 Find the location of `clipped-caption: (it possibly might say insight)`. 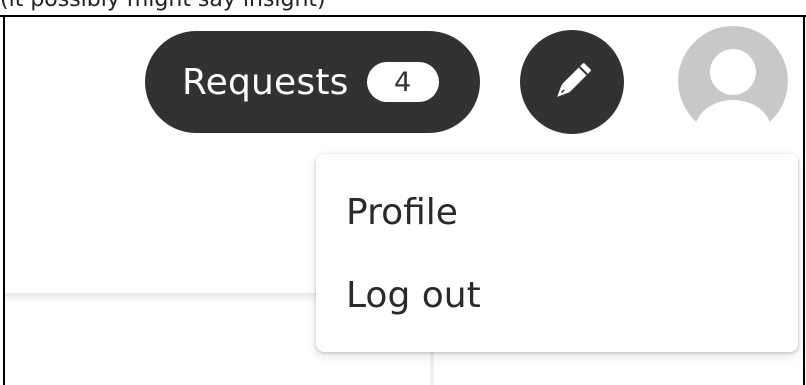

clipped-caption: (it possibly might say insight) is located at coordinates (163, 6).